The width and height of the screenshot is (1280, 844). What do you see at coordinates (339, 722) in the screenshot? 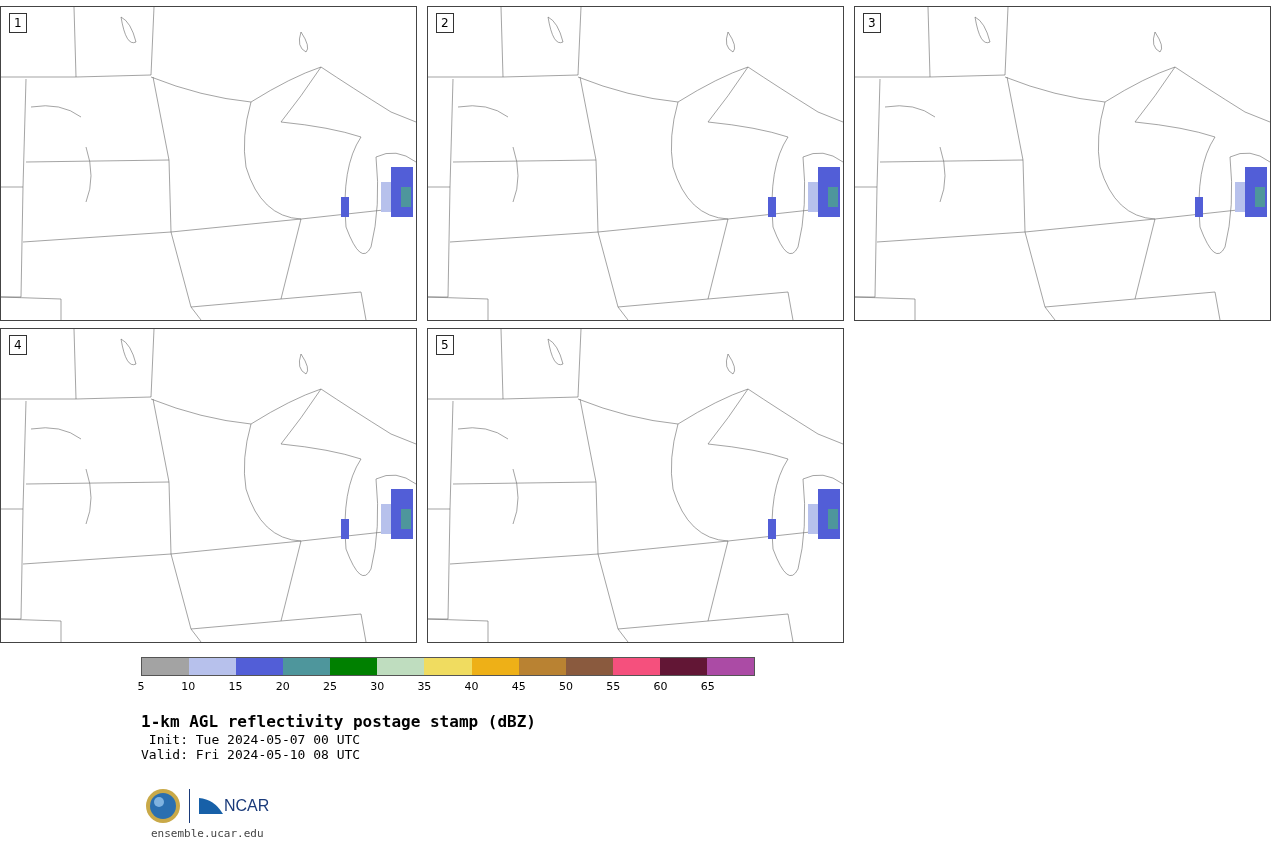
I see `chart-title: 1-km AGL reflectivity postage stamp (dBZ)` at bounding box center [339, 722].